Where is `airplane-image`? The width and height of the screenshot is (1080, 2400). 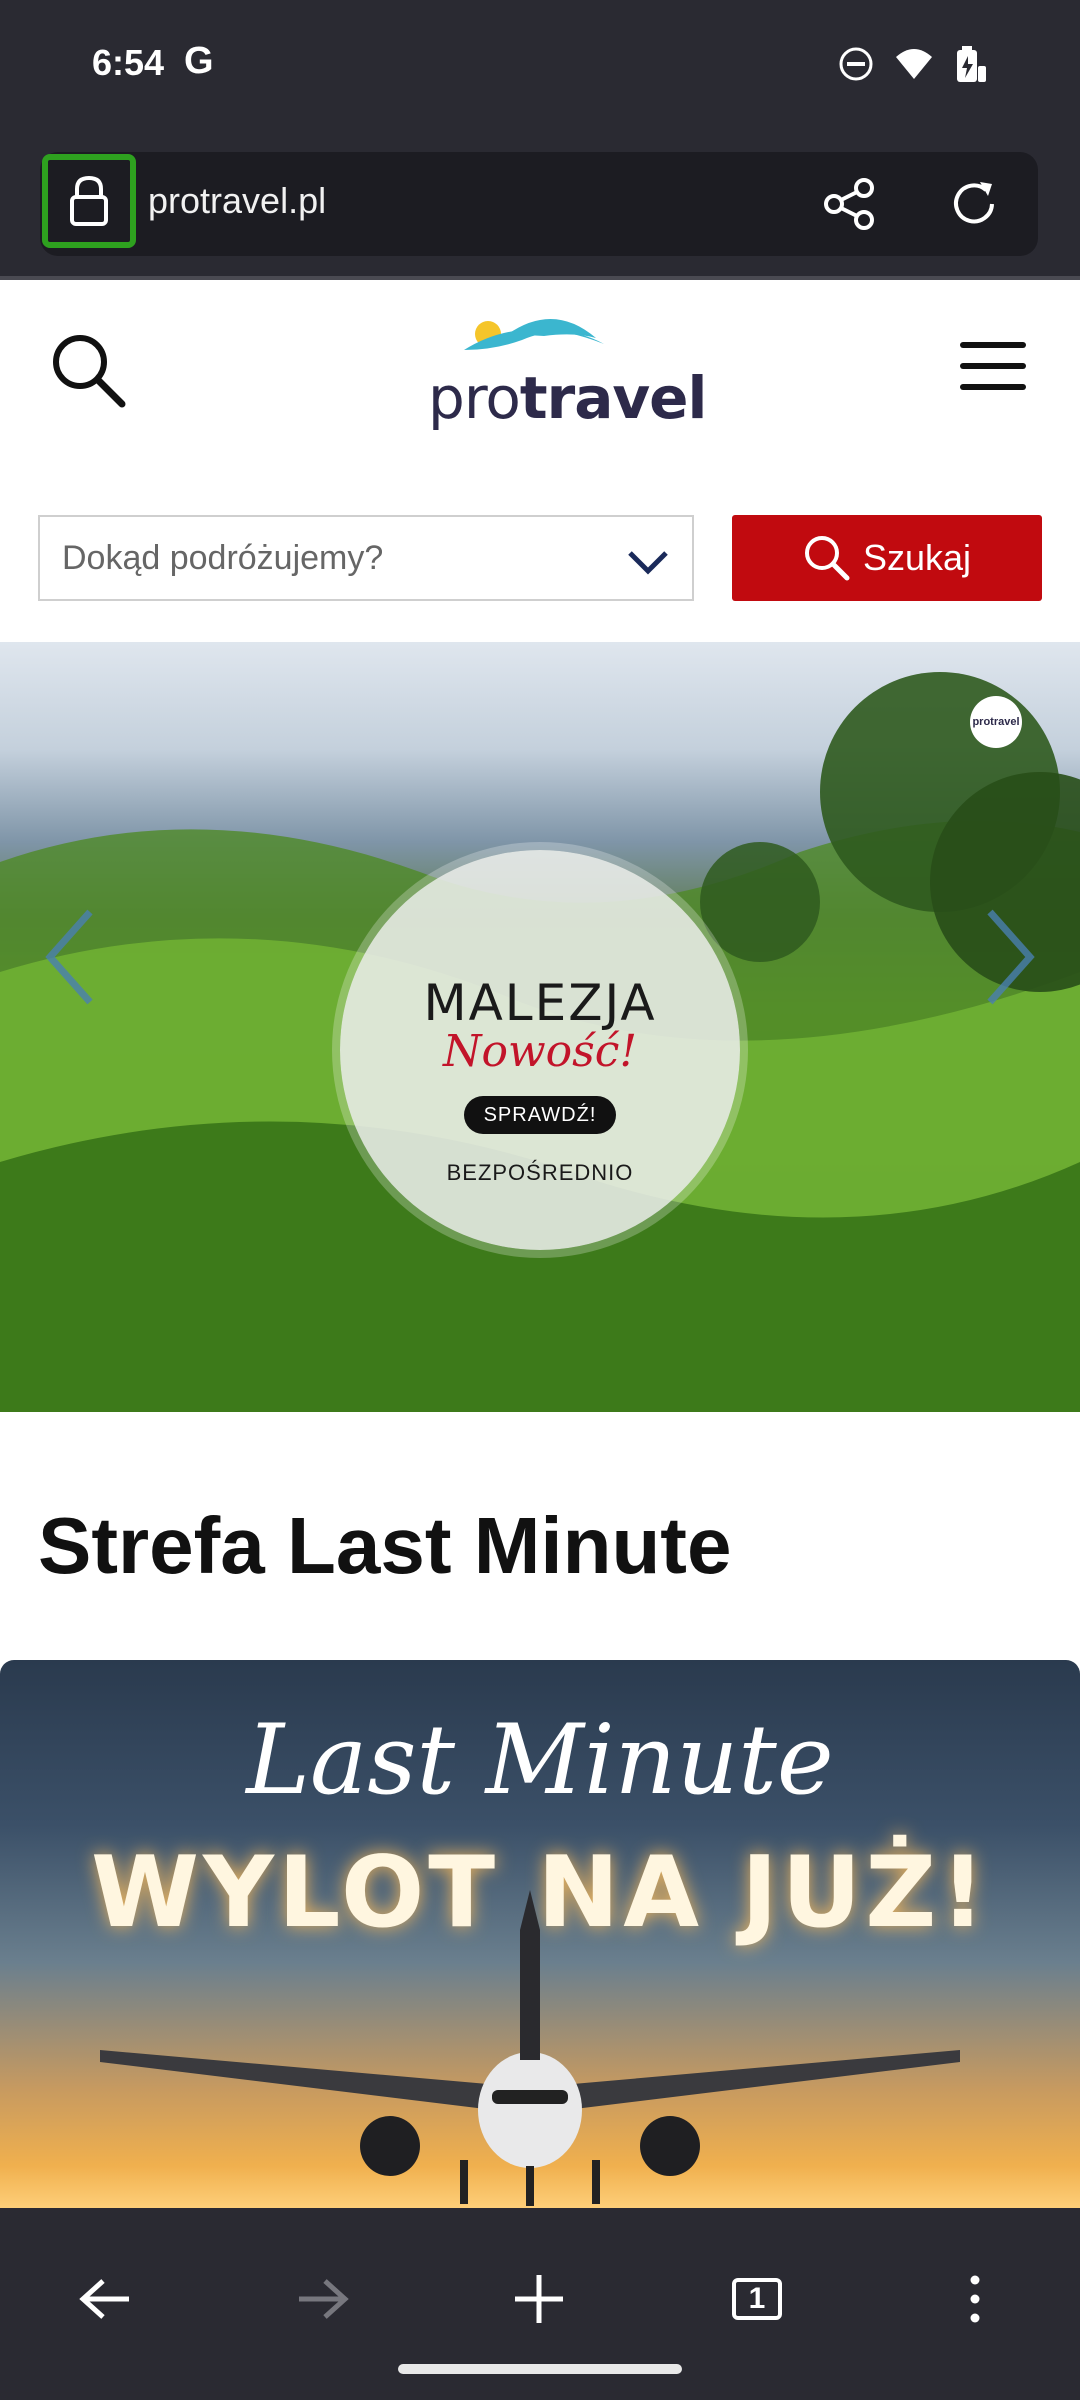 airplane-image is located at coordinates (530, 2048).